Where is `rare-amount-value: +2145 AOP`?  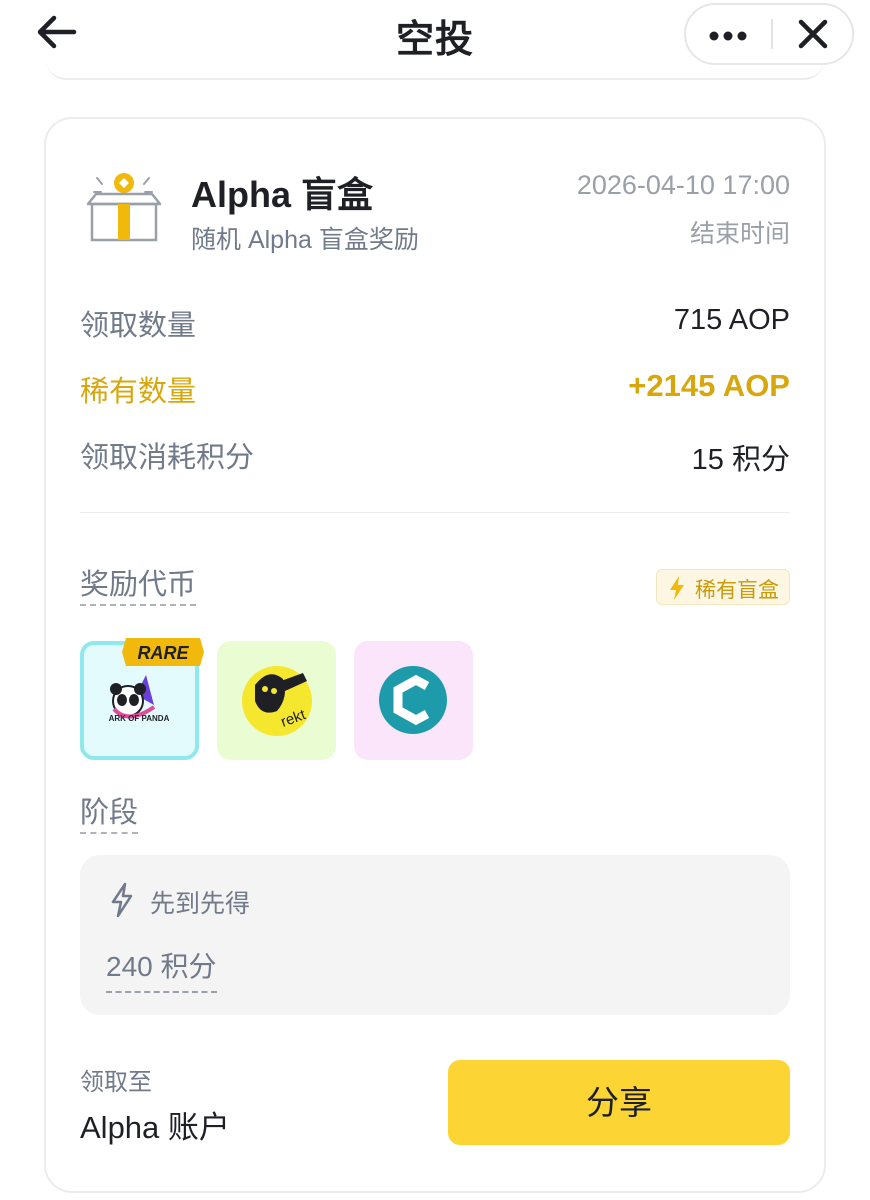 rare-amount-value: +2145 AOP is located at coordinates (709, 385).